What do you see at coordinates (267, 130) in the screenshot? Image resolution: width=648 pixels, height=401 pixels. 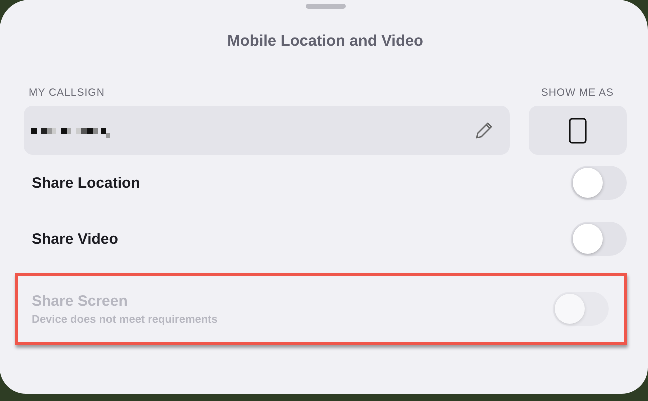 I see `callsign-field` at bounding box center [267, 130].